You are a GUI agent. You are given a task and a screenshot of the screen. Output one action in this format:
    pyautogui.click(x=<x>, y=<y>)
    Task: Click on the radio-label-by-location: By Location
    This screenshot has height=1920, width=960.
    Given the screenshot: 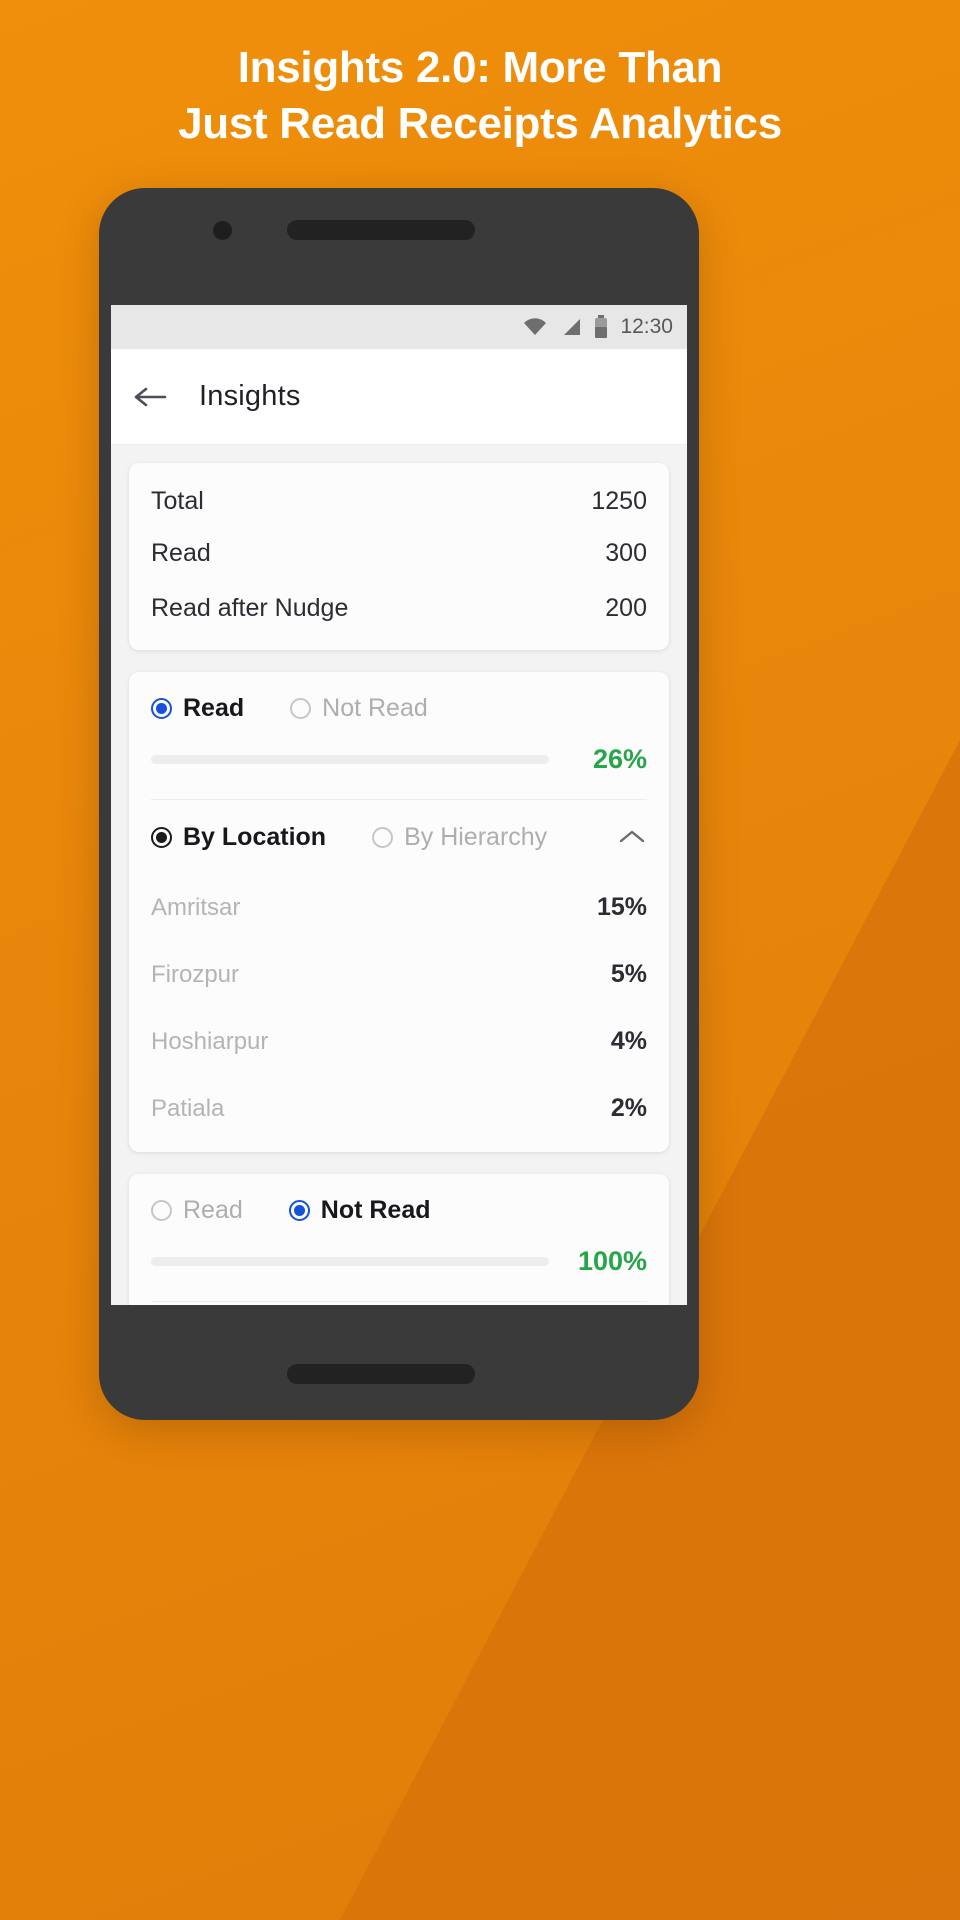 What is the action you would take?
    pyautogui.click(x=255, y=836)
    